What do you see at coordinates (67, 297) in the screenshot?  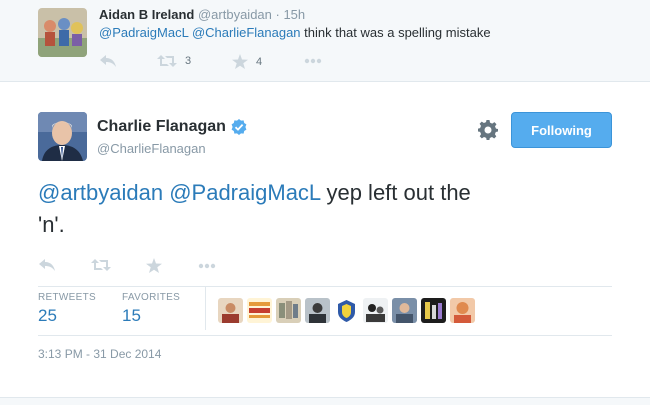 I see `stat-label: RETWEETS` at bounding box center [67, 297].